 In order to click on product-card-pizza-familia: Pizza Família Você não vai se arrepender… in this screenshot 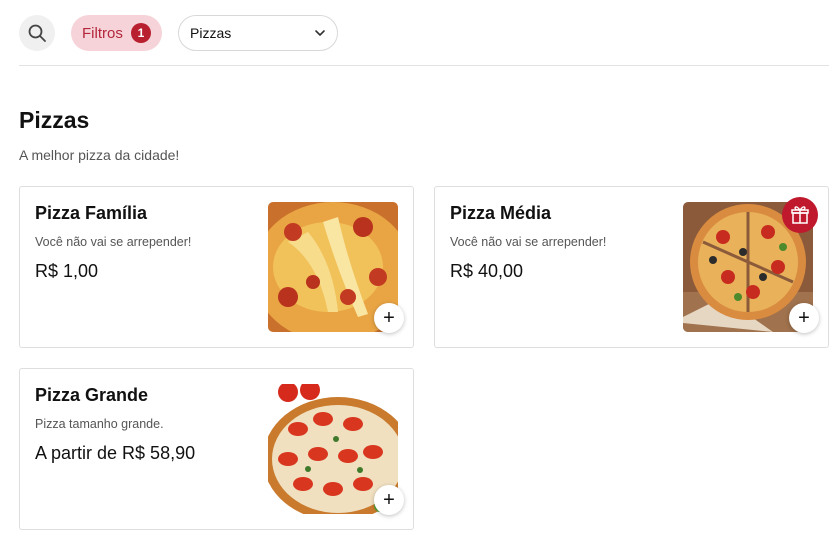, I will do `click(216, 267)`.